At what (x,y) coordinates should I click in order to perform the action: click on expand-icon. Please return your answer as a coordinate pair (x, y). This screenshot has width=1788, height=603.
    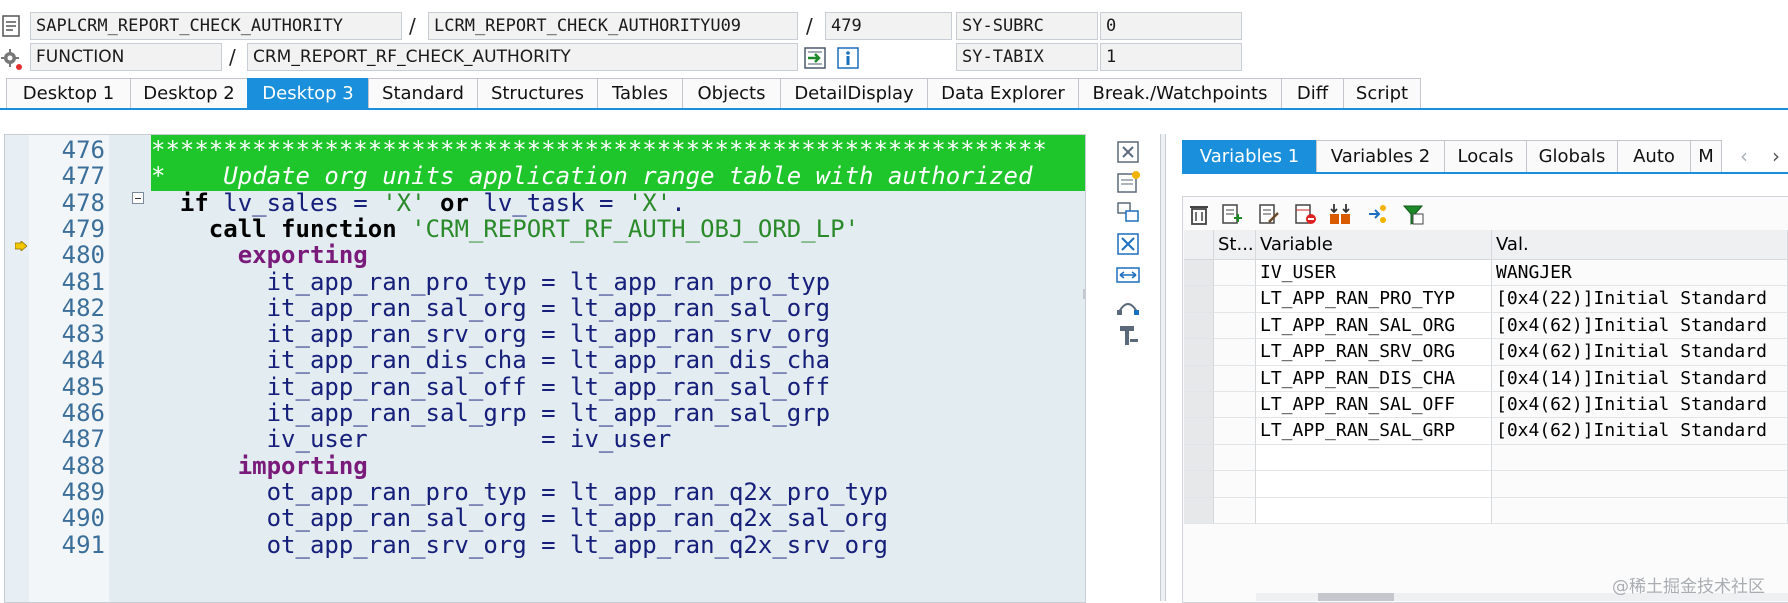
    Looking at the image, I should click on (1377, 214).